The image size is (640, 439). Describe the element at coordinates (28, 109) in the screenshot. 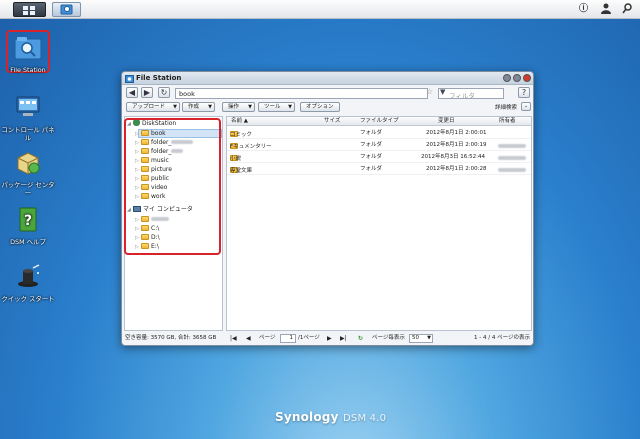

I see `control-panel-icon` at that location.